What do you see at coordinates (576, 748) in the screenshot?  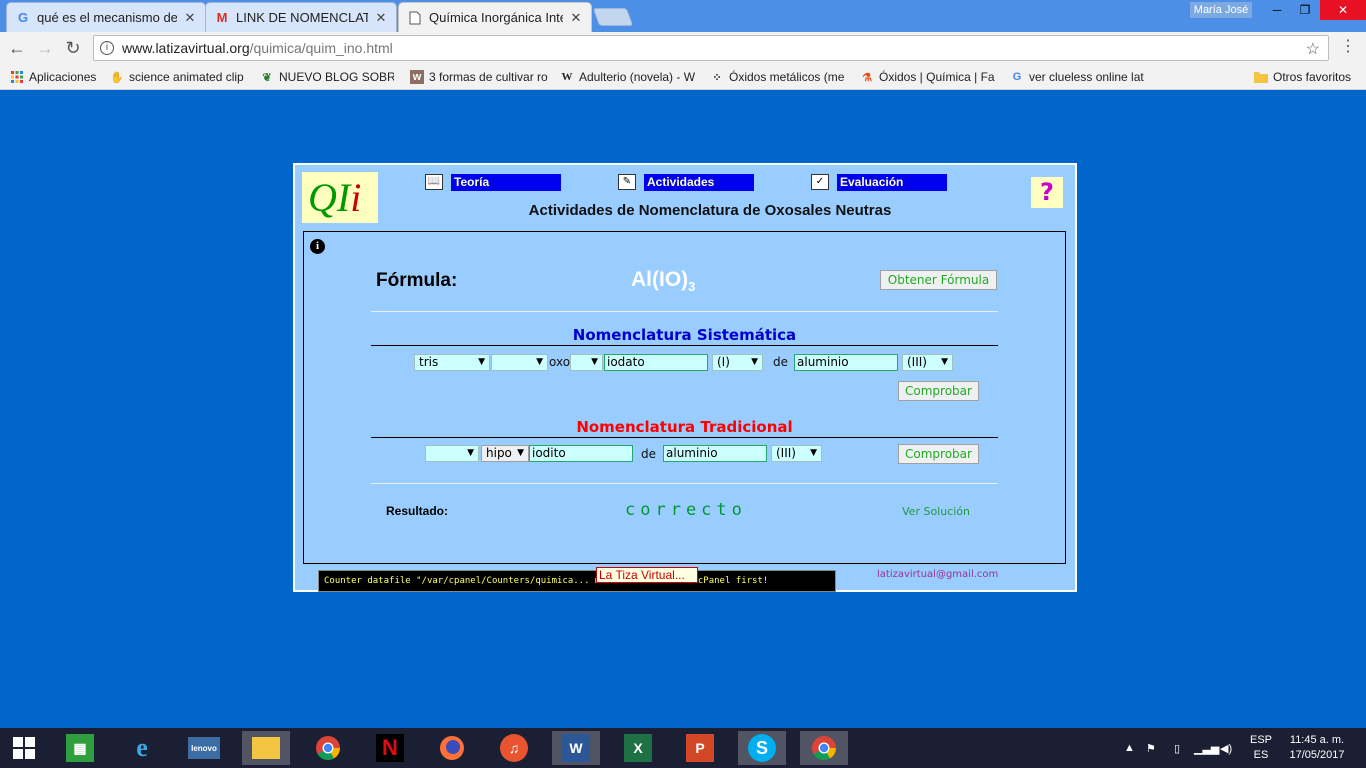 I see `taskbar-word: W` at bounding box center [576, 748].